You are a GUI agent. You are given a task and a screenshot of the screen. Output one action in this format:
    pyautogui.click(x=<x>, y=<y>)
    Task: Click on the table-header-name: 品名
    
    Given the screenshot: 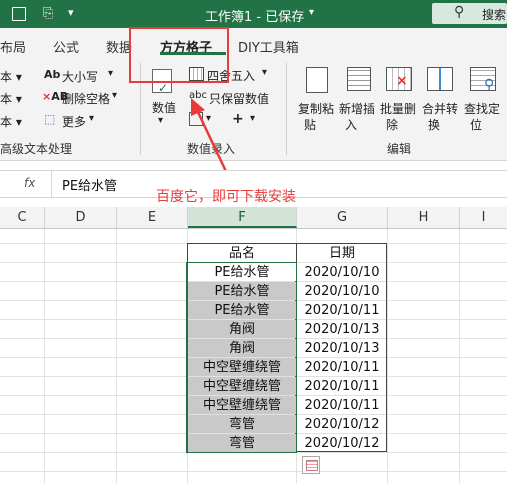 What is the action you would take?
    pyautogui.click(x=242, y=253)
    